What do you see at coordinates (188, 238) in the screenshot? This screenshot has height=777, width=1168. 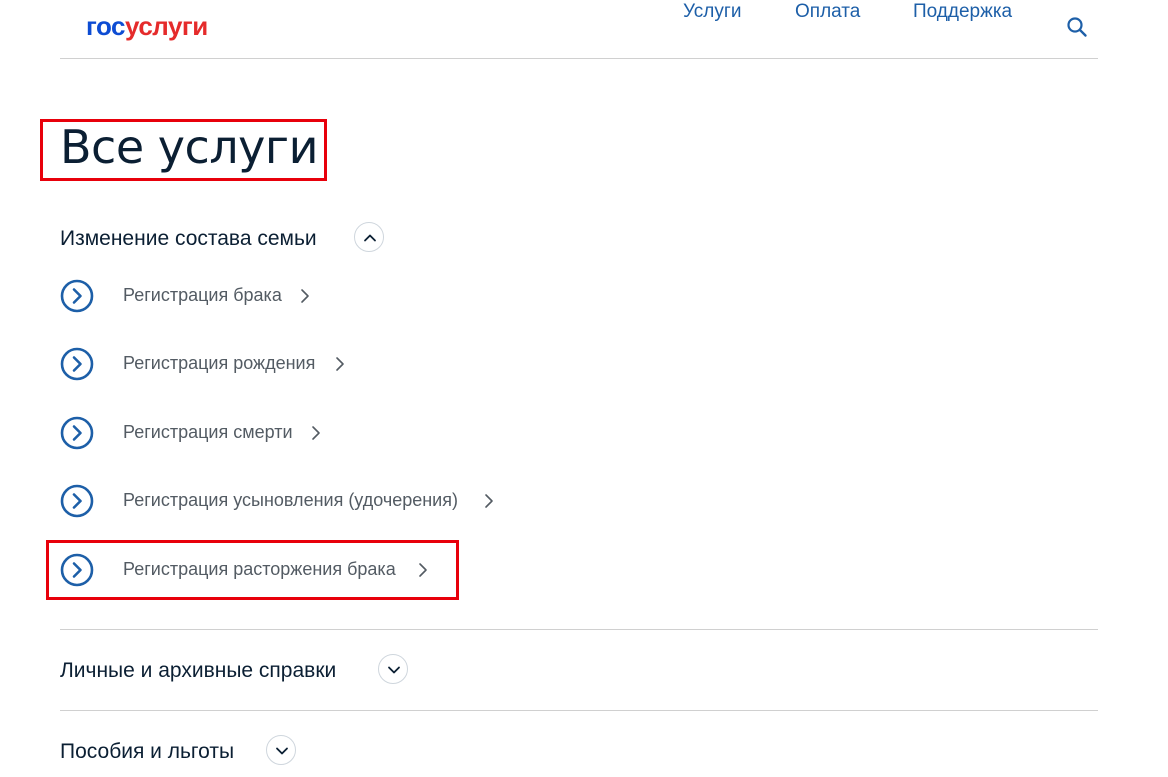 I see `category-label: Изменение состава семьи` at bounding box center [188, 238].